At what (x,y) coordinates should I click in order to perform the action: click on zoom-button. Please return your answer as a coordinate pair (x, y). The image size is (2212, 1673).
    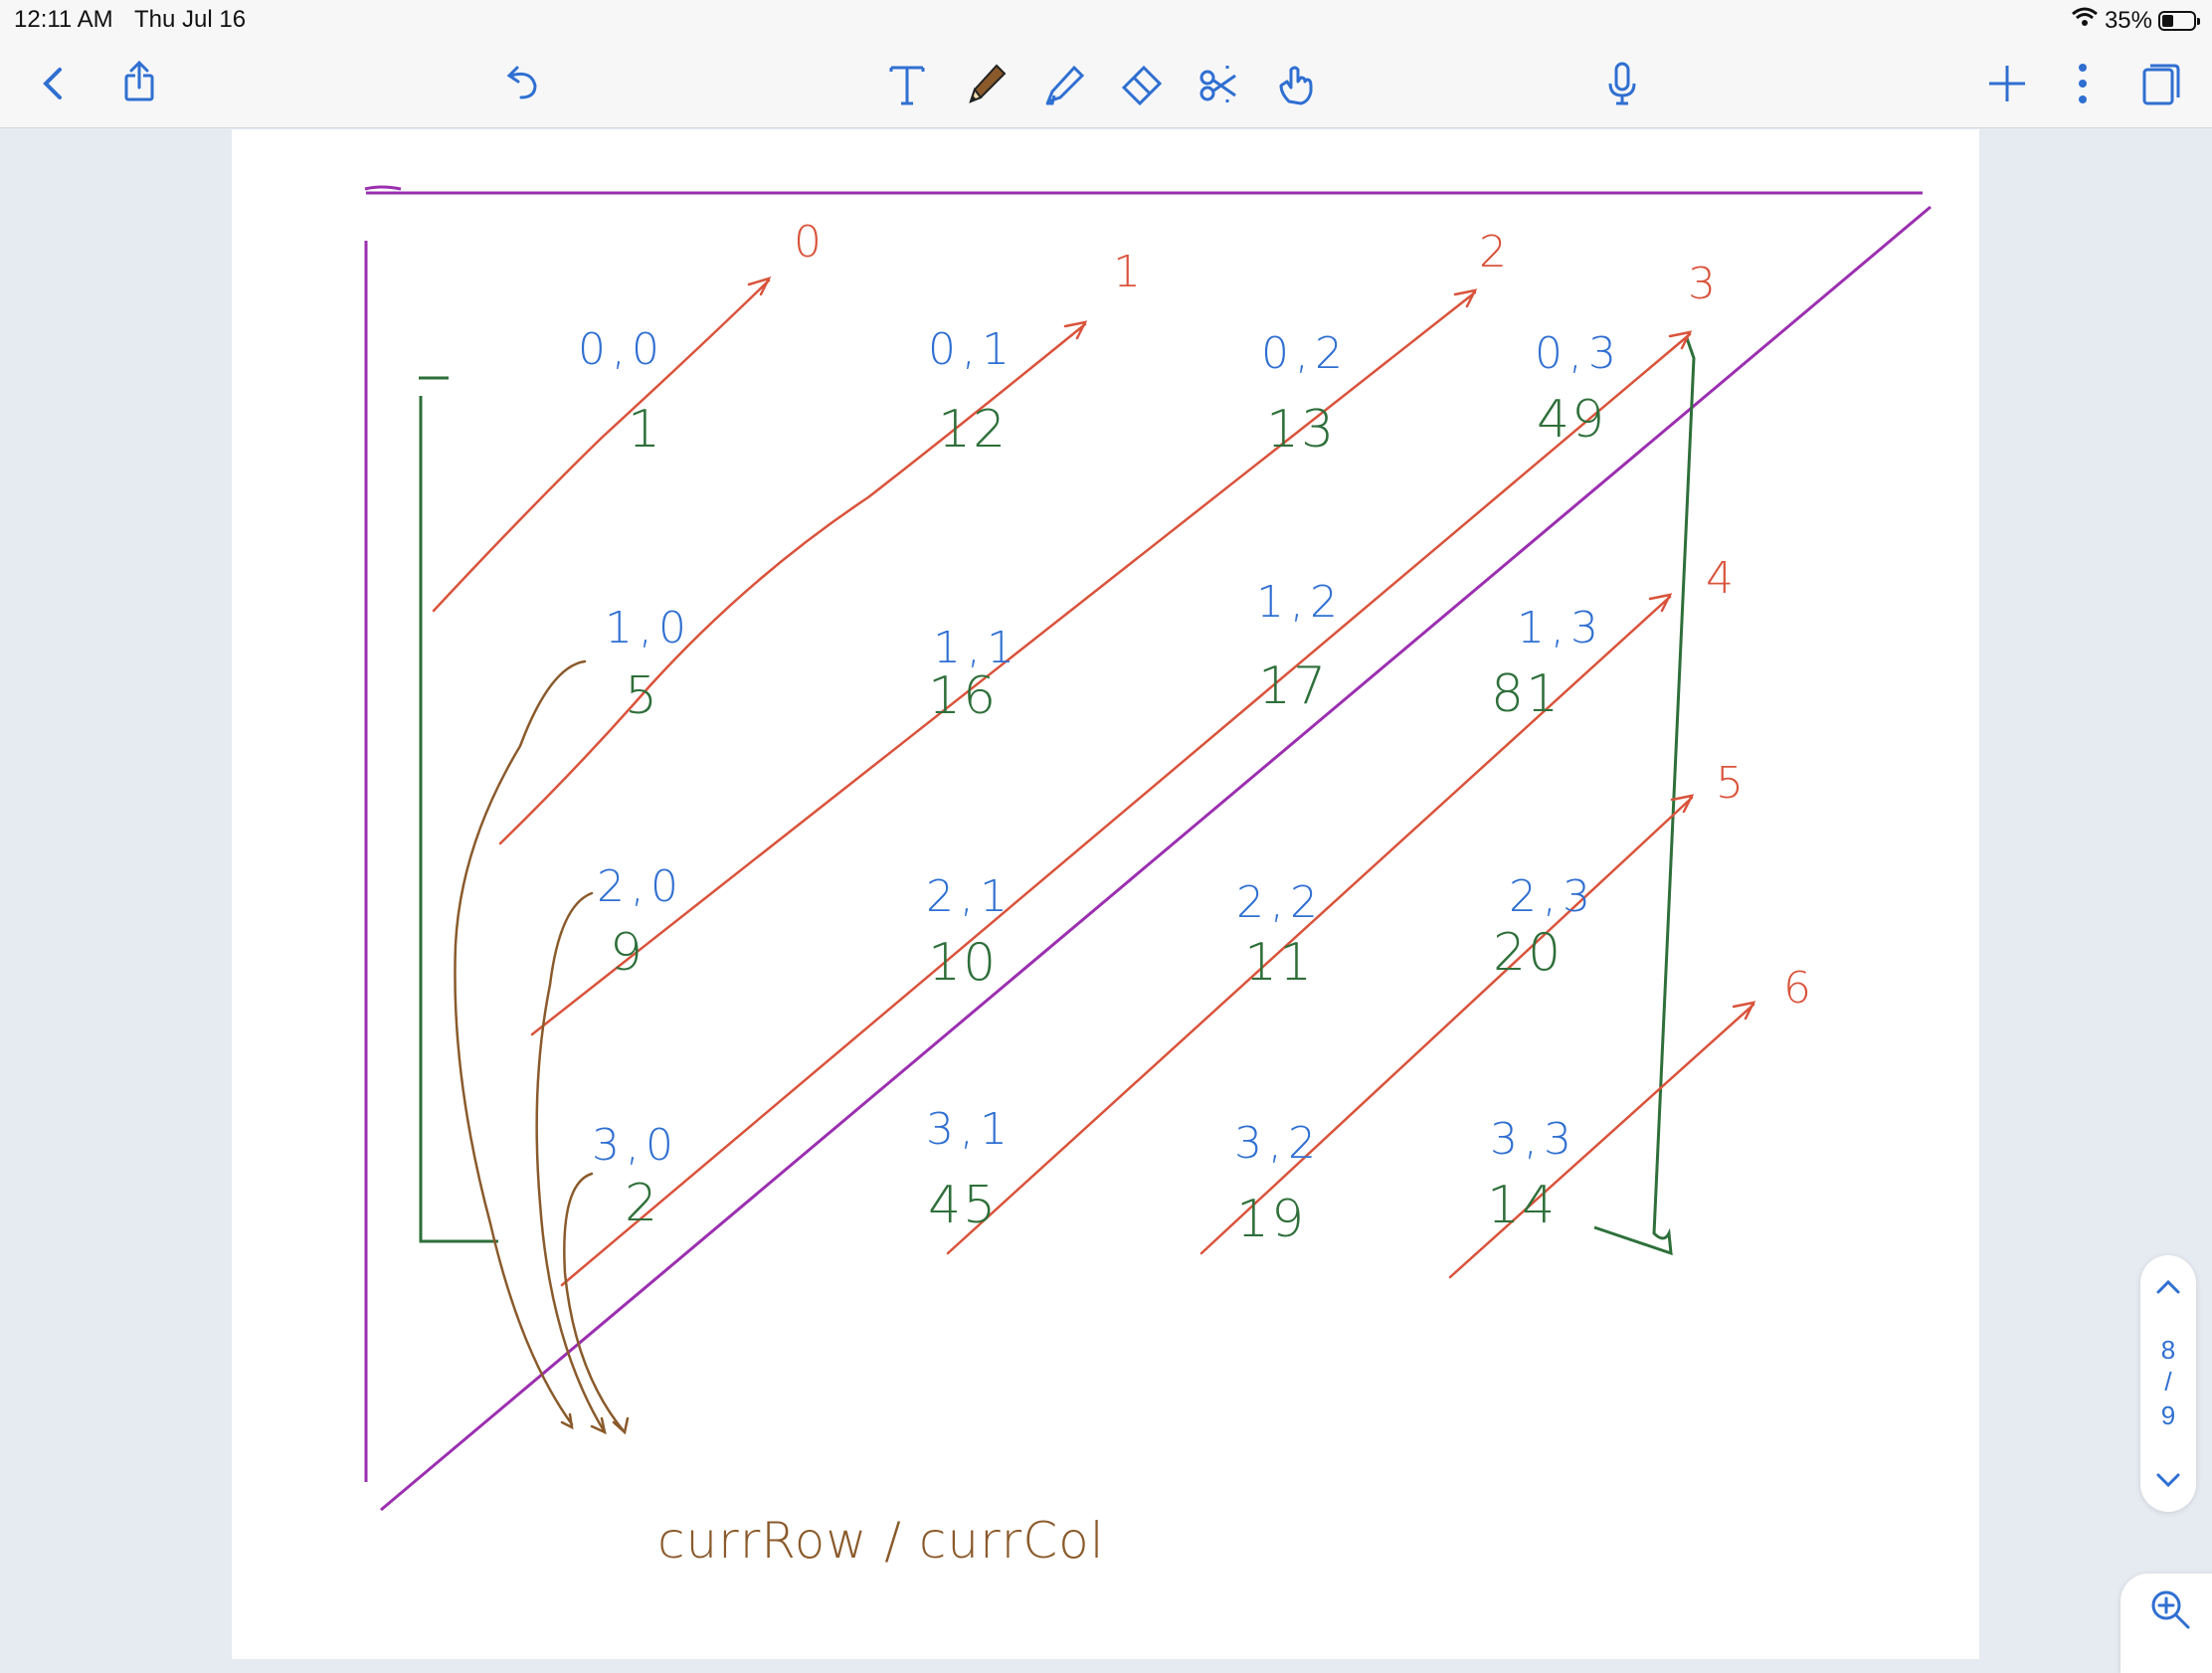
    Looking at the image, I should click on (2166, 1623).